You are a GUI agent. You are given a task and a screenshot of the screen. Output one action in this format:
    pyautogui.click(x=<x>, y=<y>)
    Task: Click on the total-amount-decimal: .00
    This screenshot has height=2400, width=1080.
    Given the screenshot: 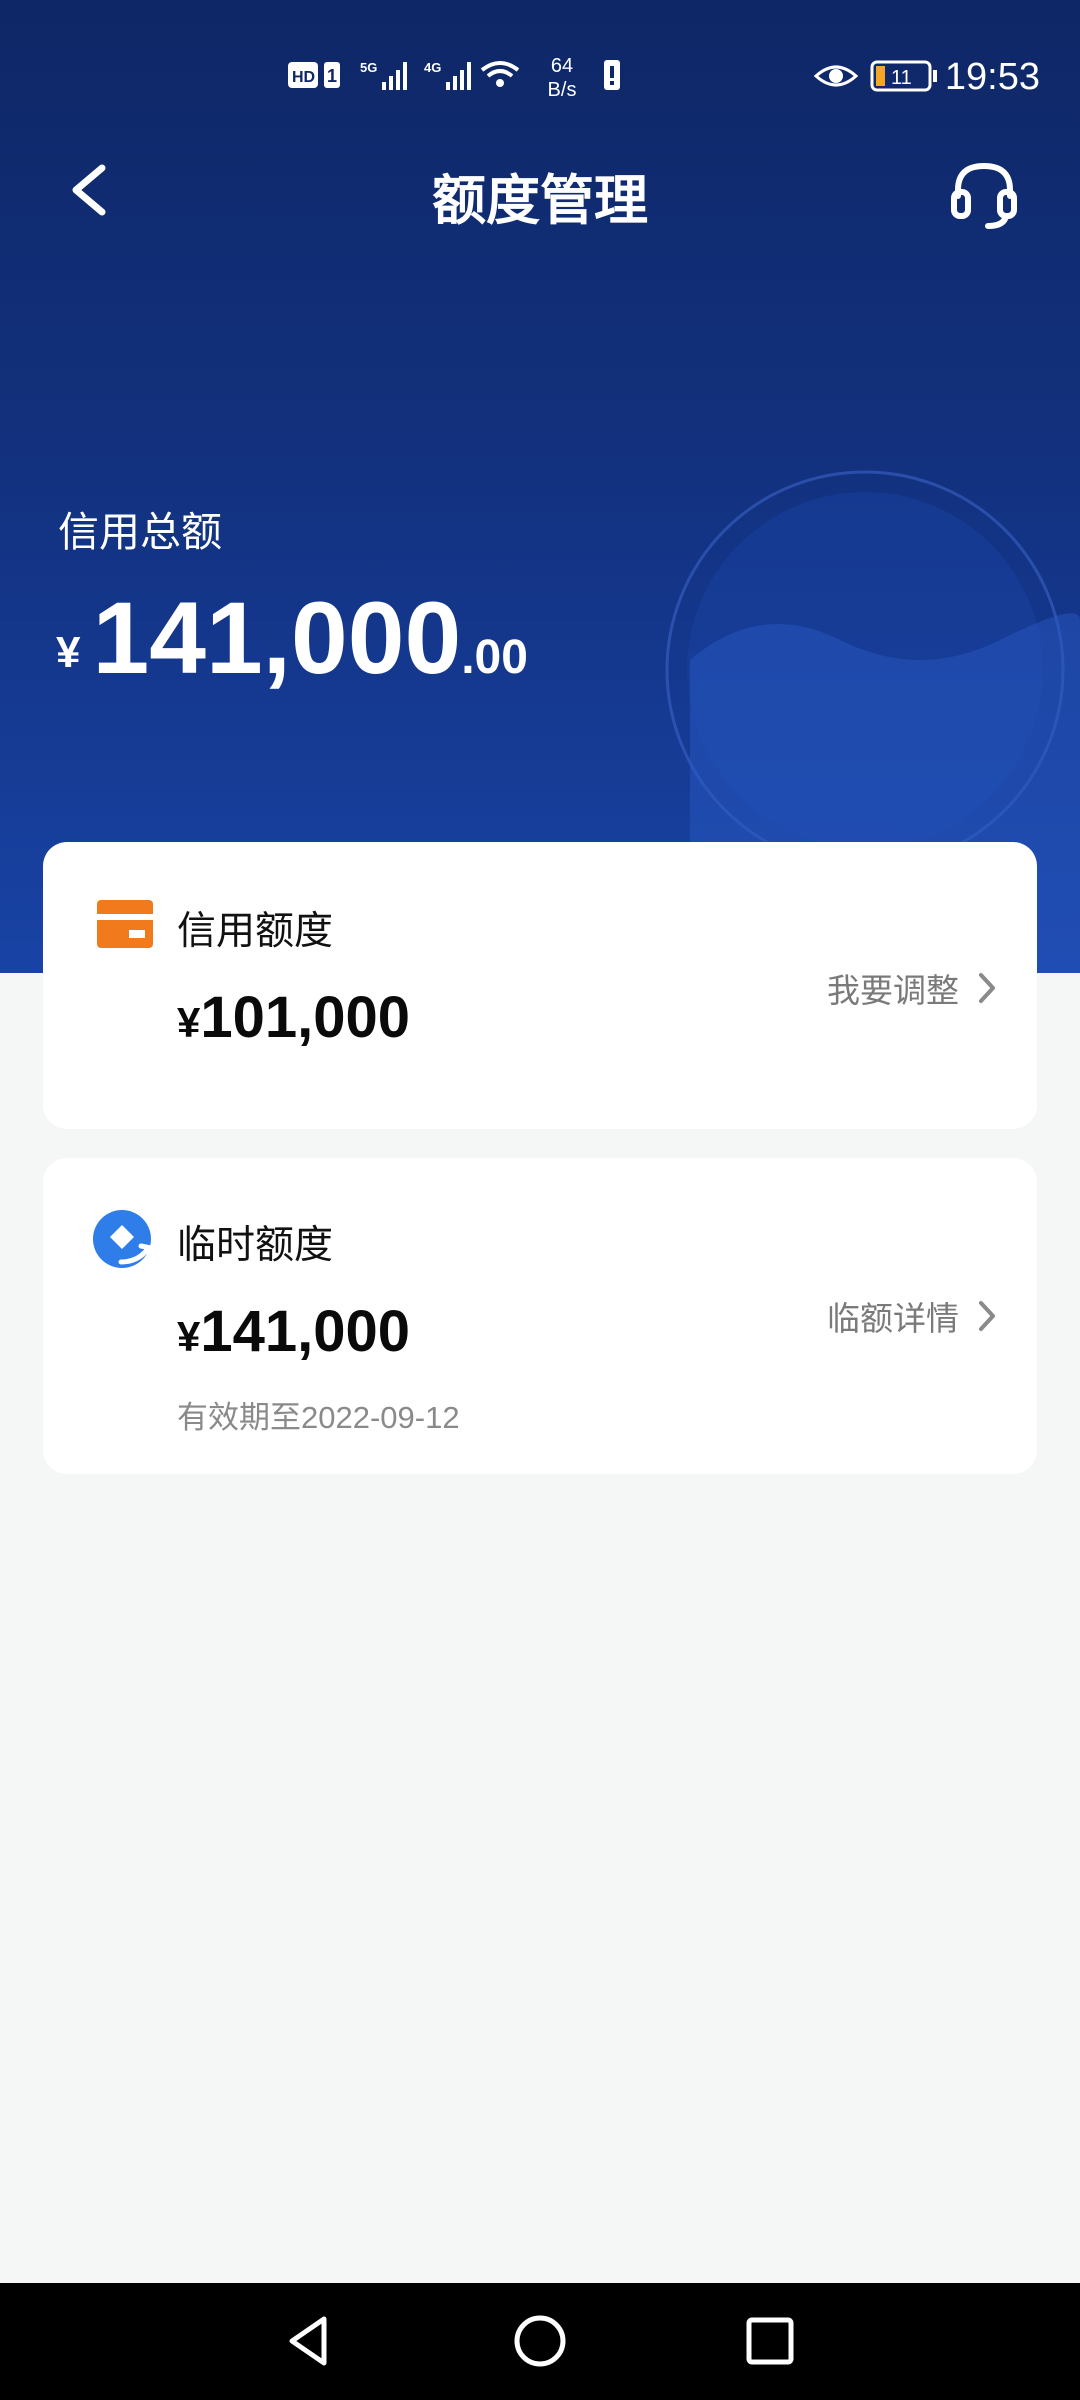 What is the action you would take?
    pyautogui.click(x=494, y=657)
    